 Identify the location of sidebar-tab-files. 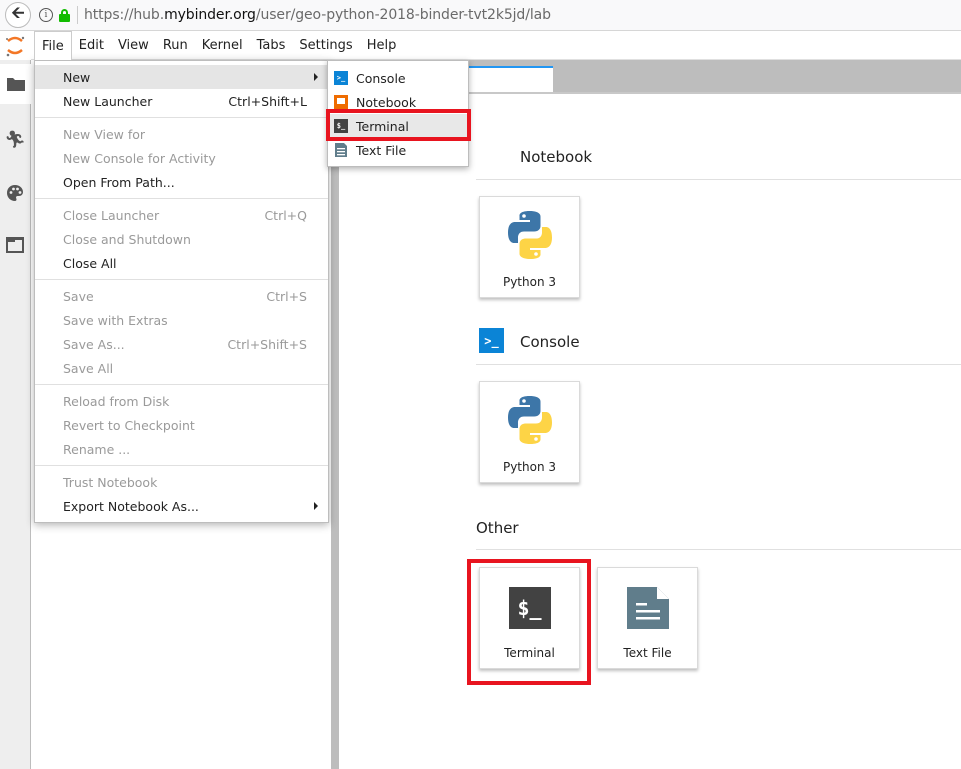
(15, 84).